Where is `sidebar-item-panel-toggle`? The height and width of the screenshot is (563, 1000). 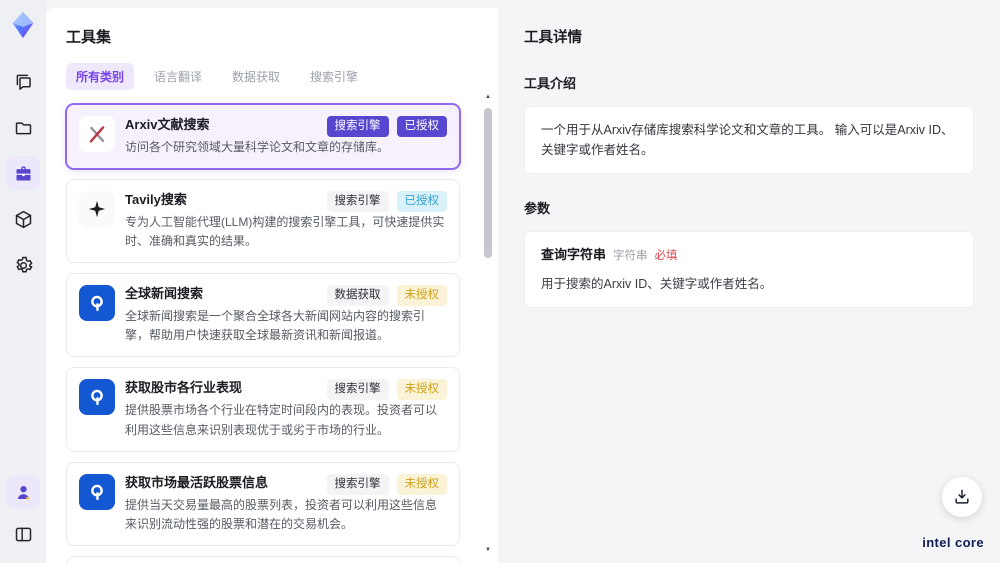 sidebar-item-panel-toggle is located at coordinates (23, 534).